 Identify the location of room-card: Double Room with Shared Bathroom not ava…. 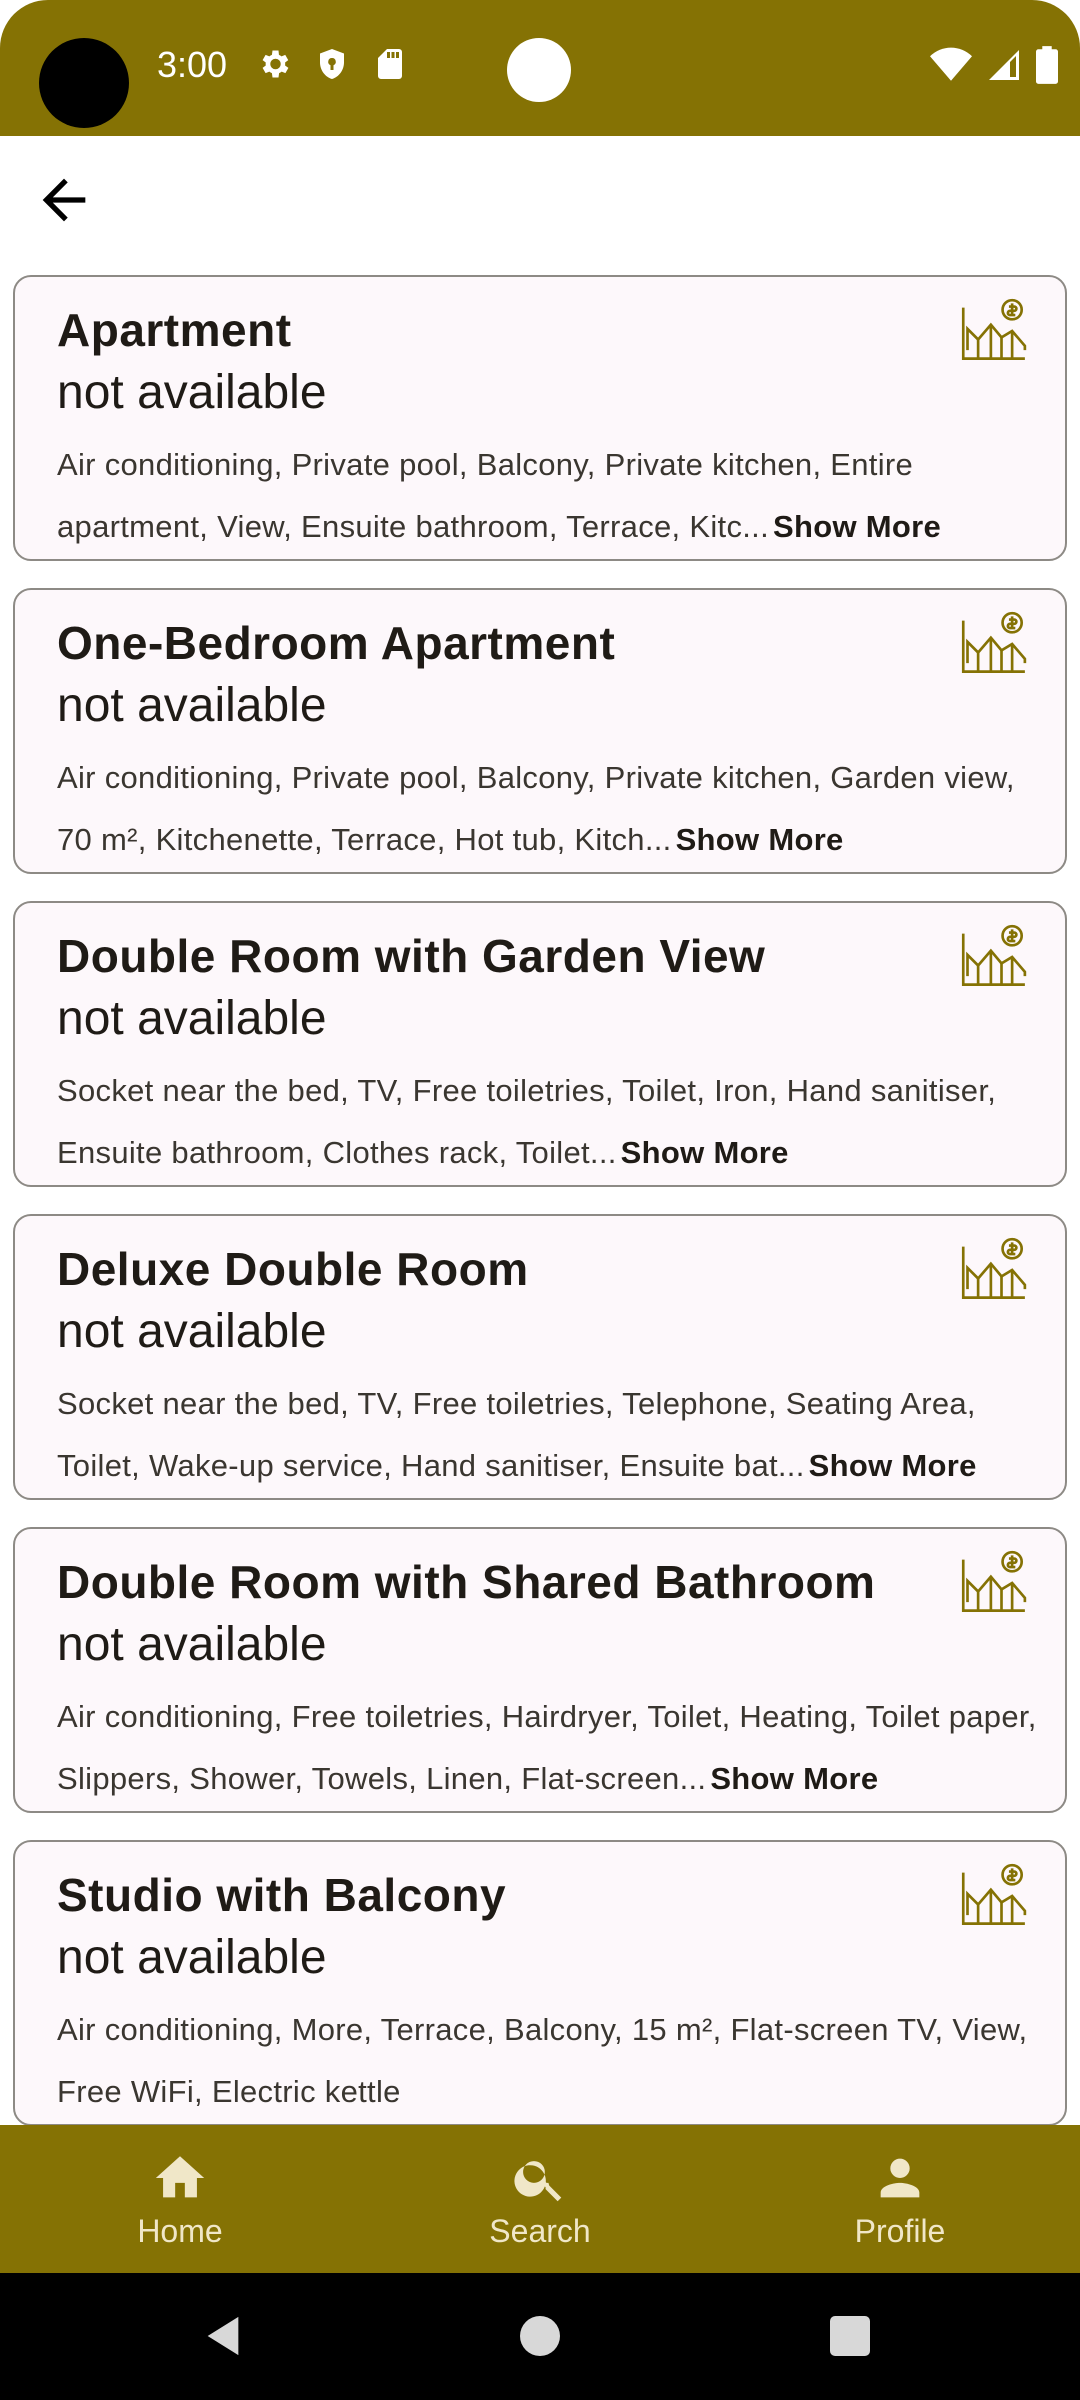
(540, 1670).